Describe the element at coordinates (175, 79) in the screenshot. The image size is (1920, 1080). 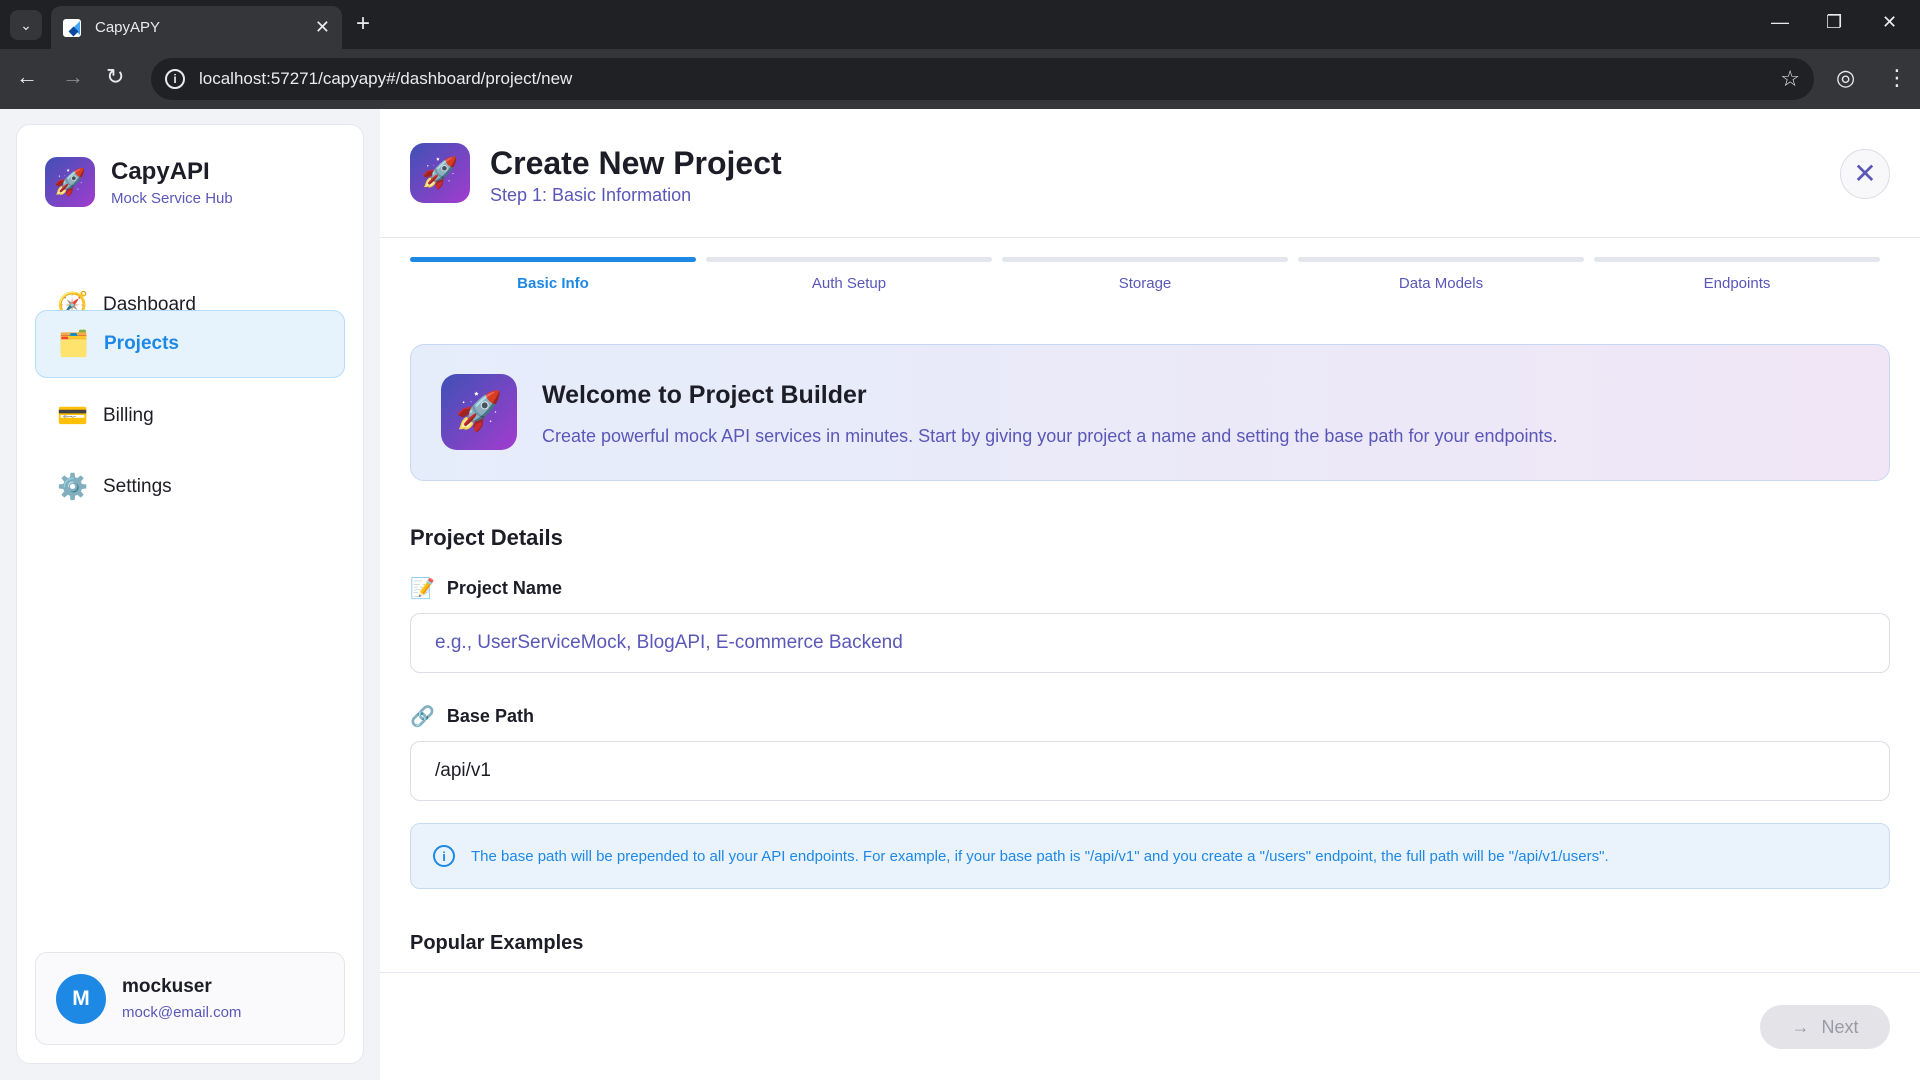
I see `site-info-icon: i` at that location.